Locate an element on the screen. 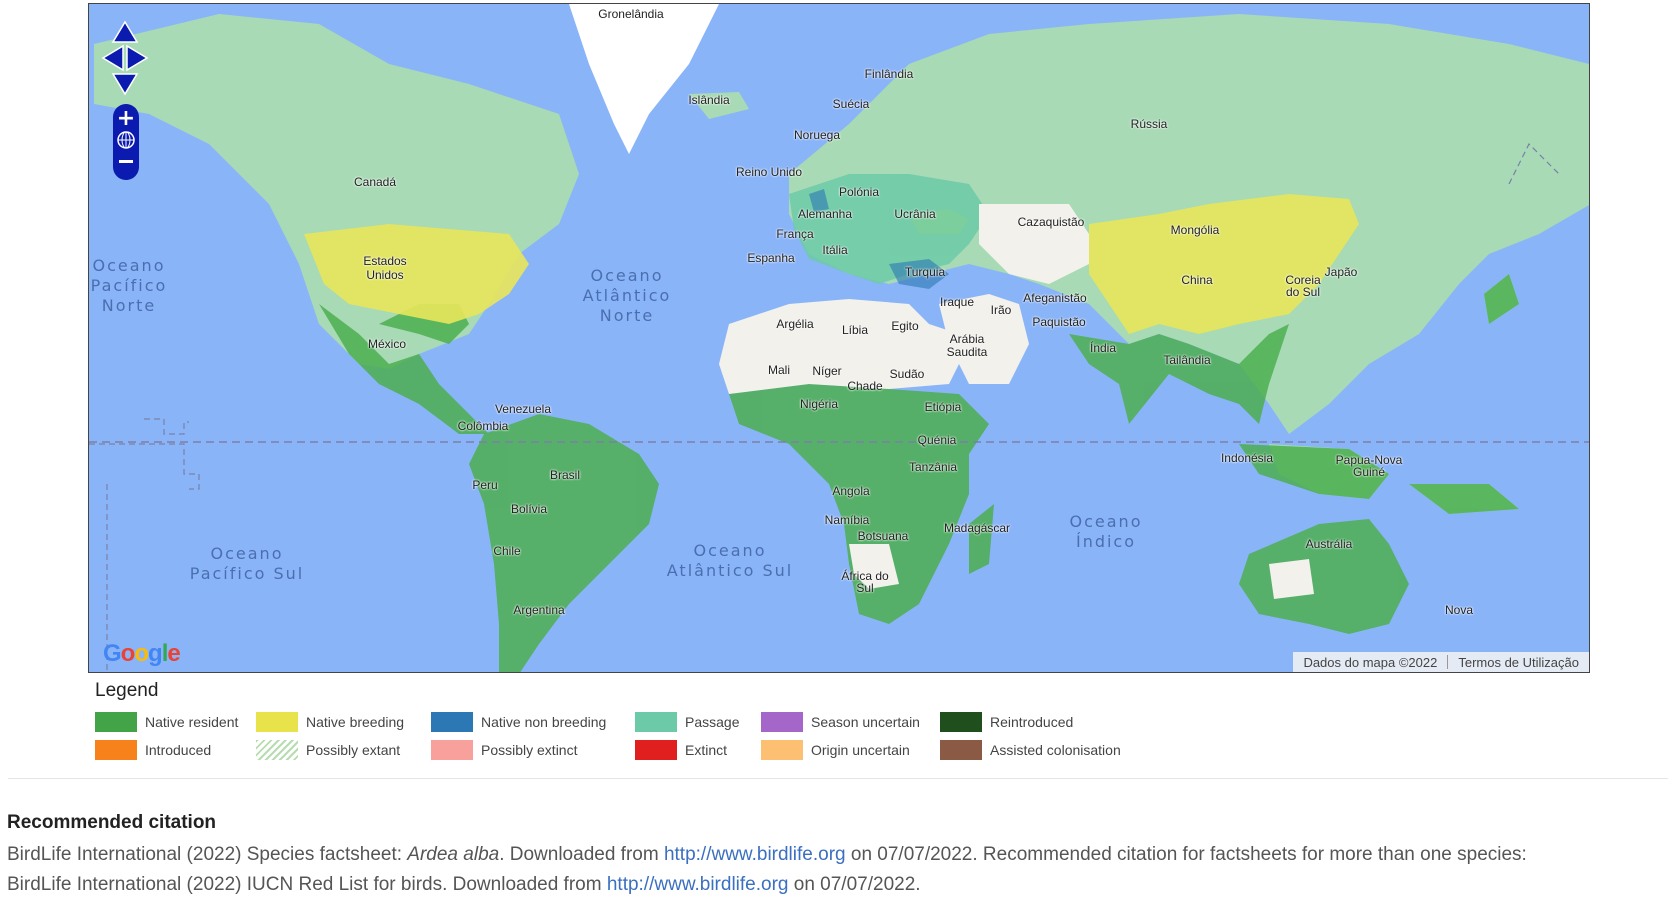 This screenshot has width=1673, height=900. legend-title: Legend is located at coordinates (127, 690).